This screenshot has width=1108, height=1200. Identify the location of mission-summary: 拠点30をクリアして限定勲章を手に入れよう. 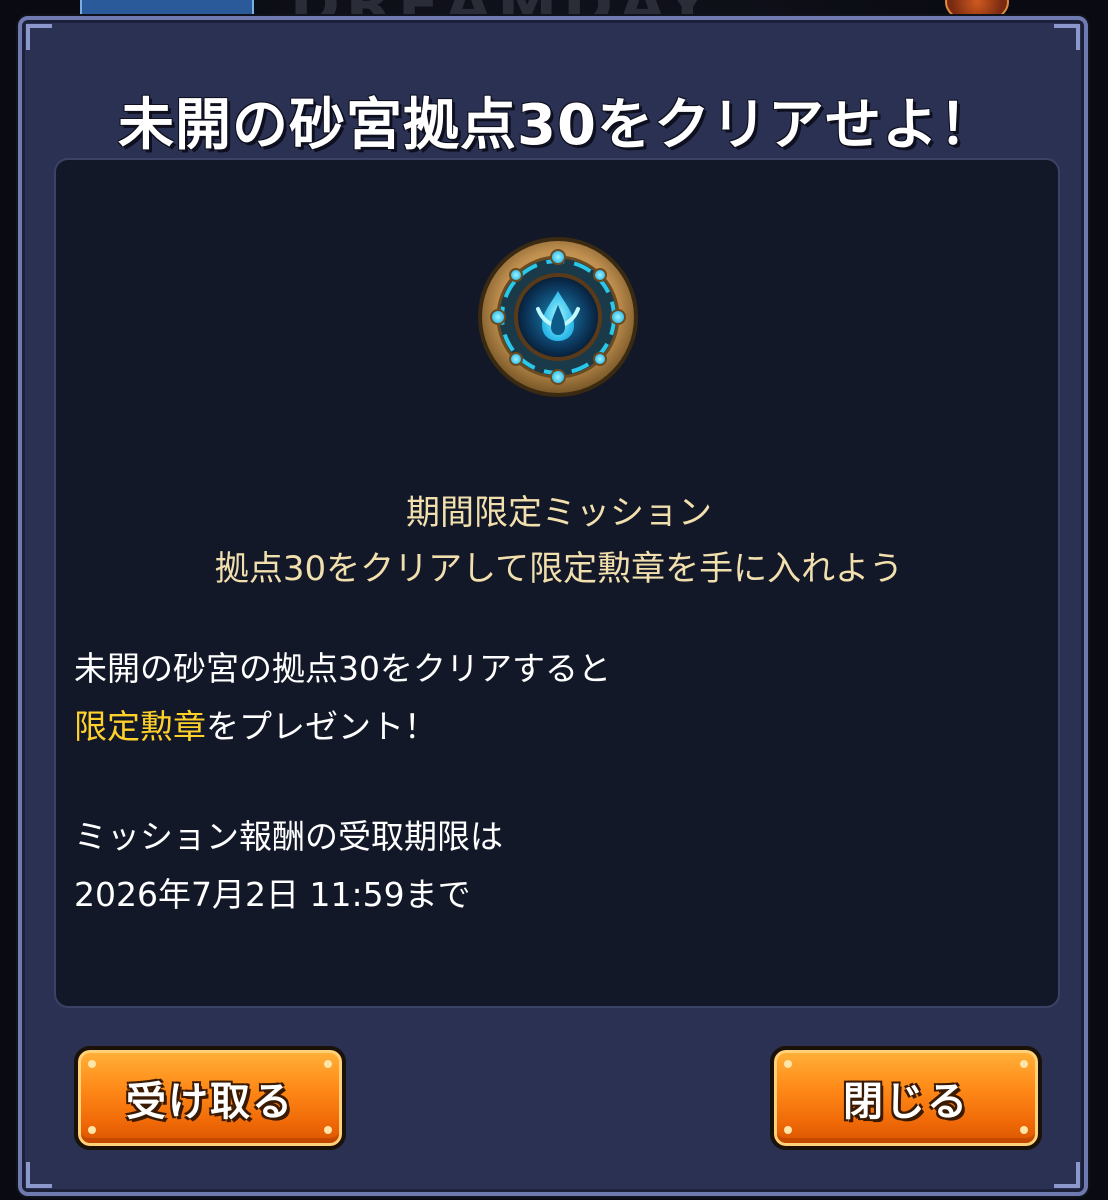
(559, 569).